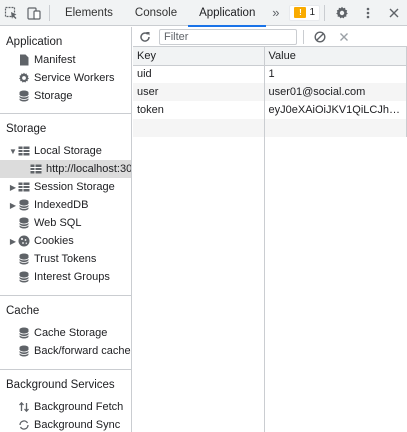 The image size is (407, 432). I want to click on table-row-empty, so click(270, 128).